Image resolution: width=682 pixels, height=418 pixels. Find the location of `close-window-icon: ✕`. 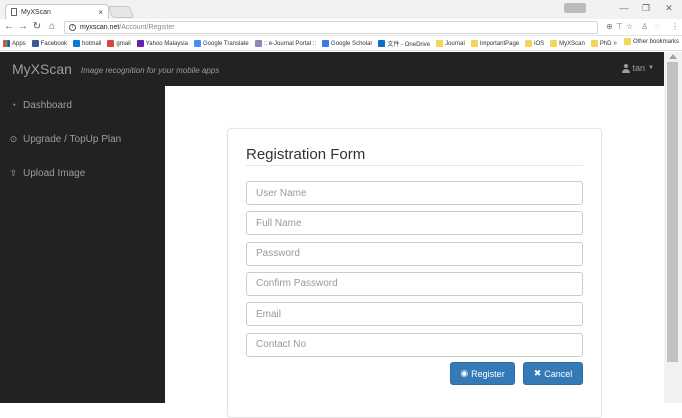

close-window-icon: ✕ is located at coordinates (669, 8).